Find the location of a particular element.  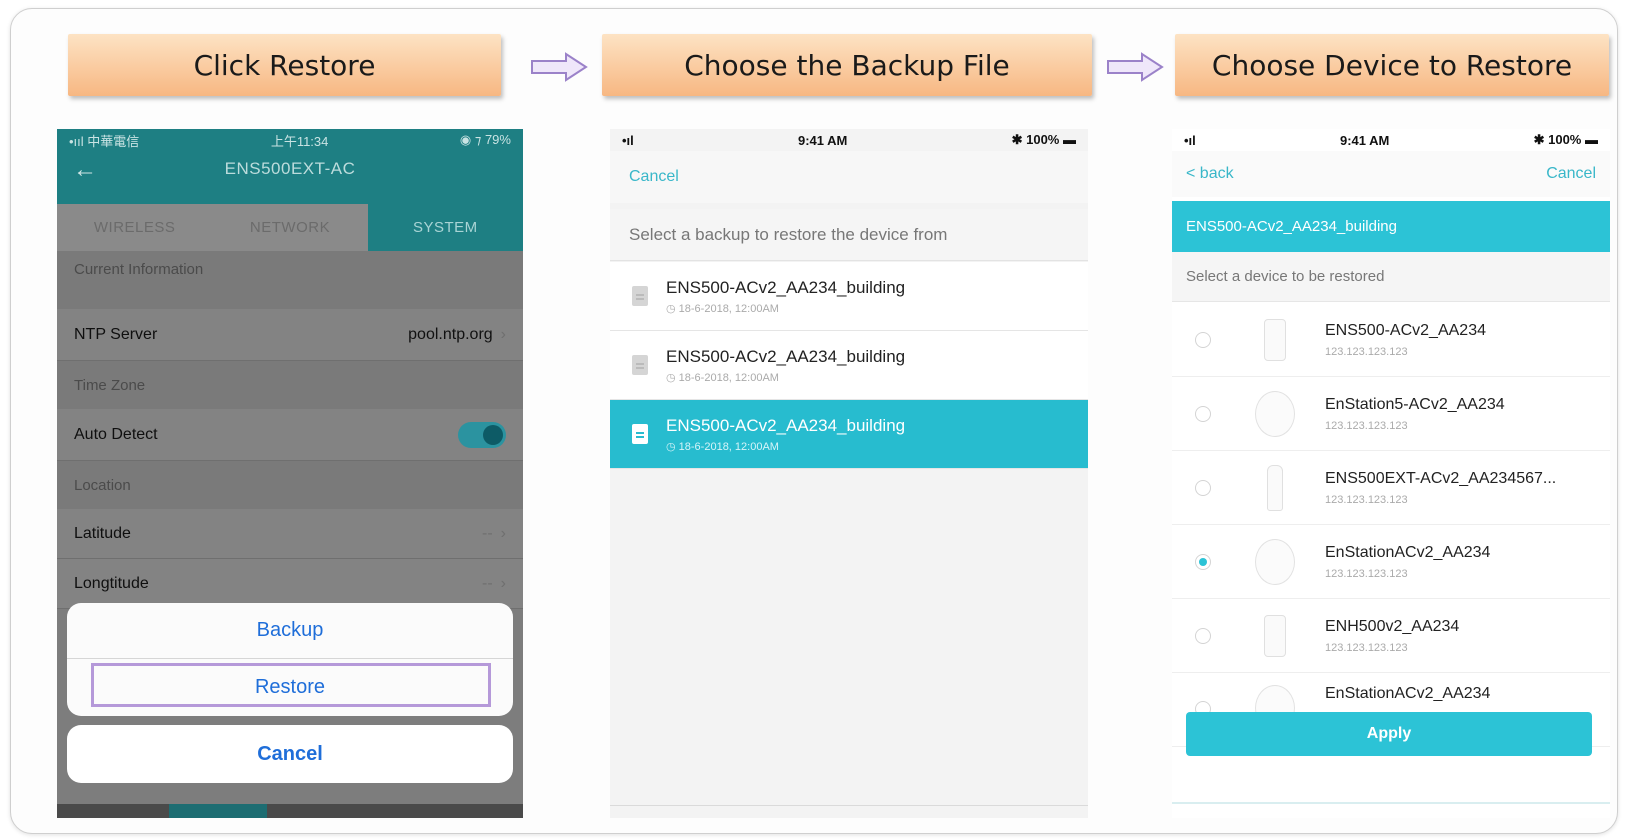

page-title: ENS500EXT-AC is located at coordinates (290, 168).